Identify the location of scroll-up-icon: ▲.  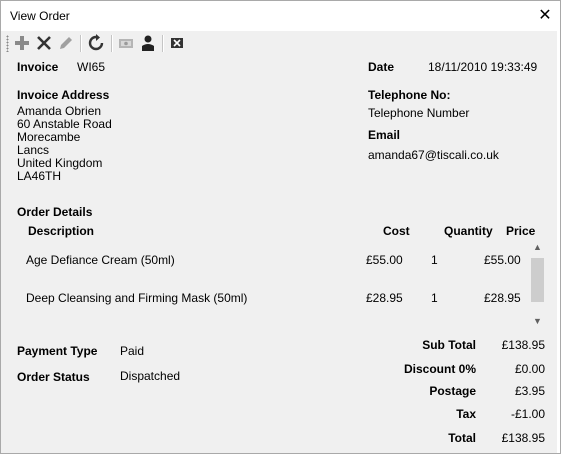
(537, 247).